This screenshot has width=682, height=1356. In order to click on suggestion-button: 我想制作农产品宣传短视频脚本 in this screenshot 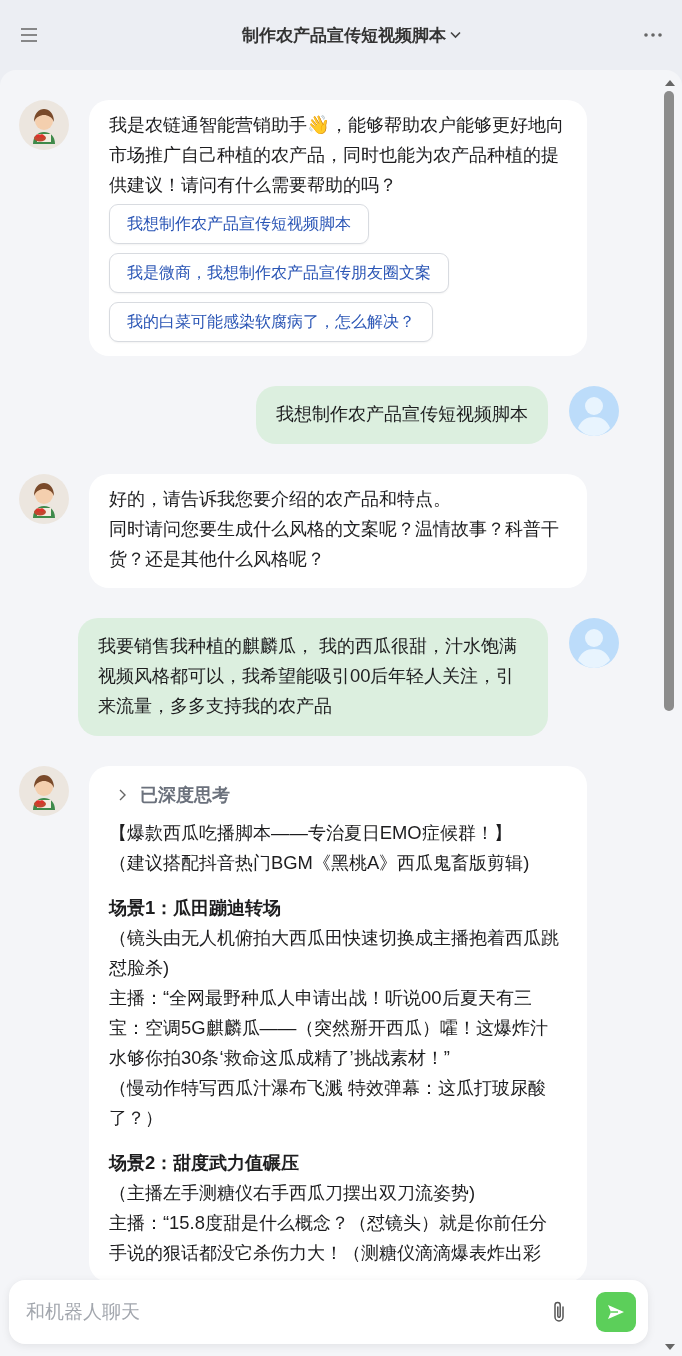, I will do `click(239, 224)`.